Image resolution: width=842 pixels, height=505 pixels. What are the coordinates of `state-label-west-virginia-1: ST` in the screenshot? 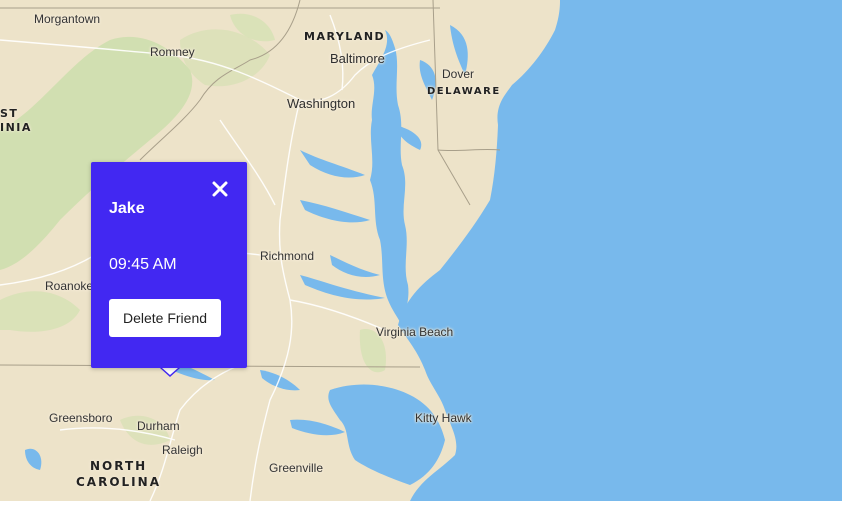 It's located at (9, 113).